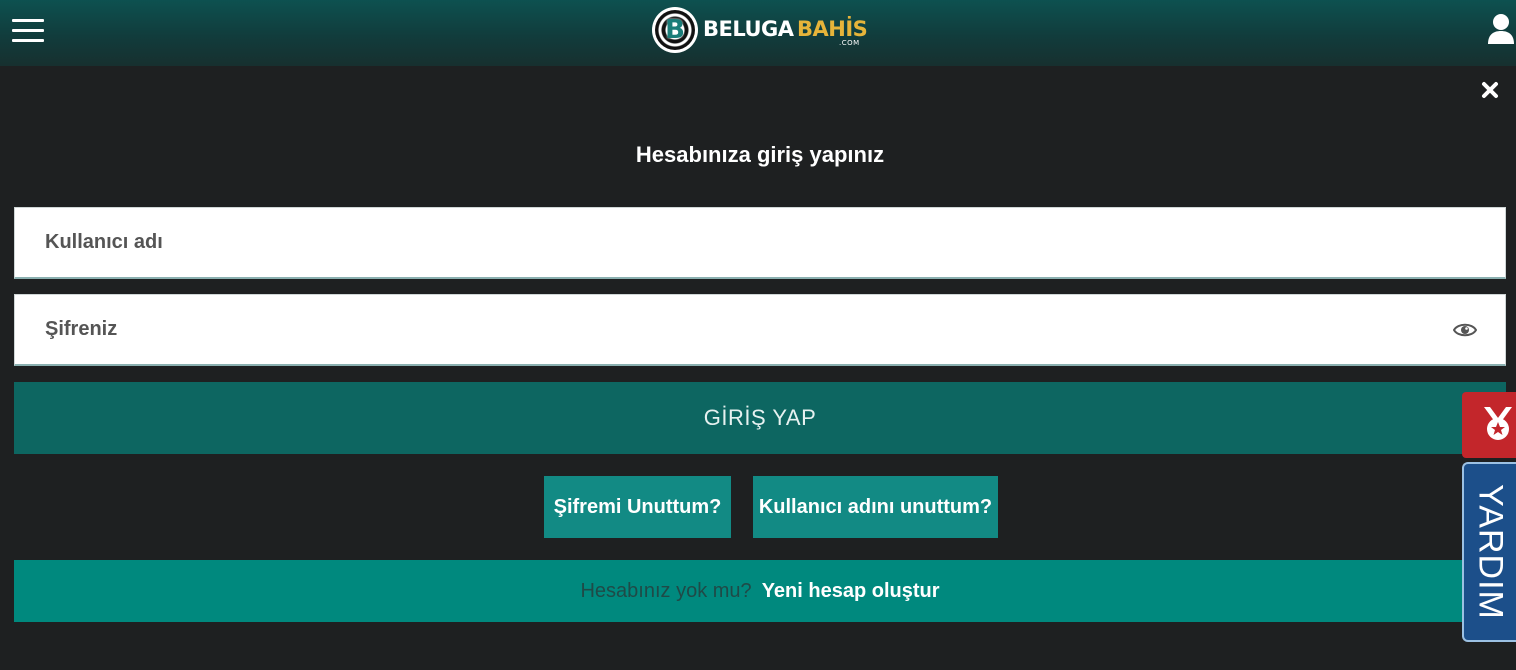 The image size is (1516, 670). I want to click on username-field, so click(760, 243).